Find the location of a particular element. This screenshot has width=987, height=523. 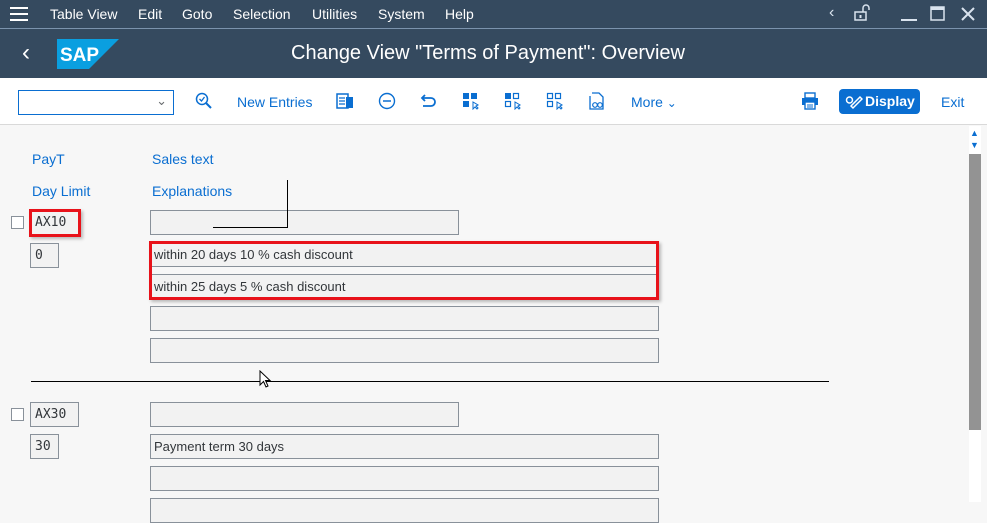

menu-goto: Goto is located at coordinates (197, 14).